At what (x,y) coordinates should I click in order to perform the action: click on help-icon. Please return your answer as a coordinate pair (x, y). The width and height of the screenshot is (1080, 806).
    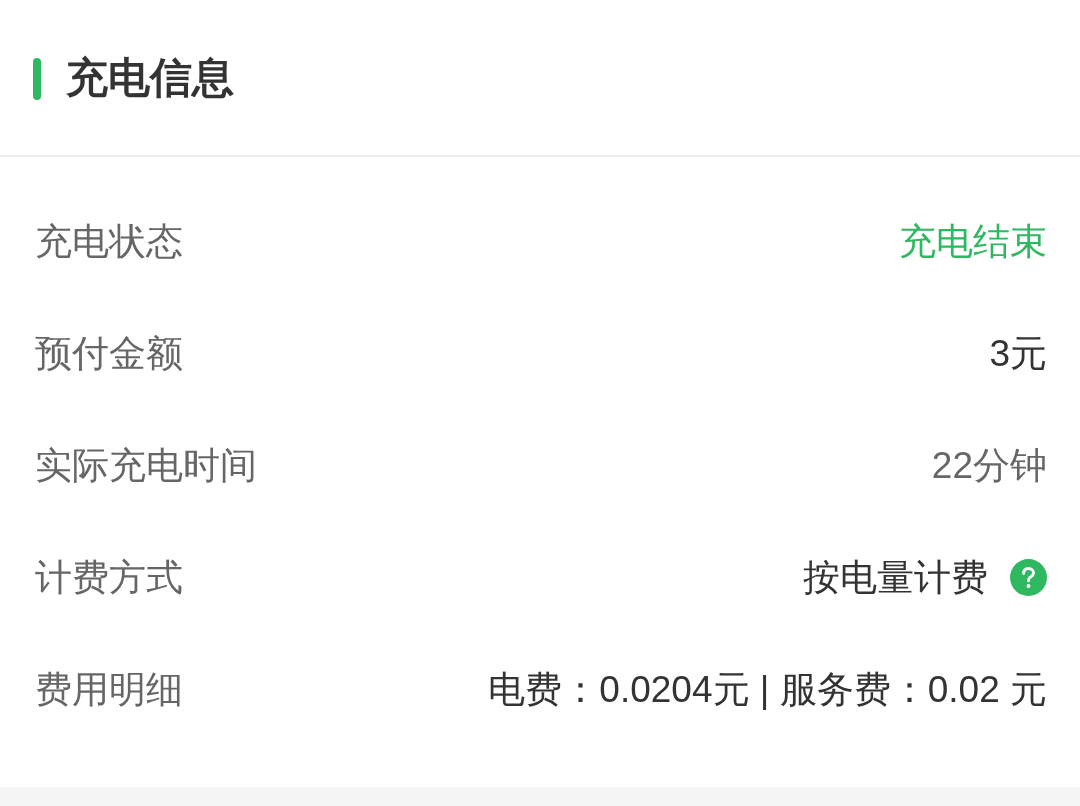
    Looking at the image, I should click on (1028, 578).